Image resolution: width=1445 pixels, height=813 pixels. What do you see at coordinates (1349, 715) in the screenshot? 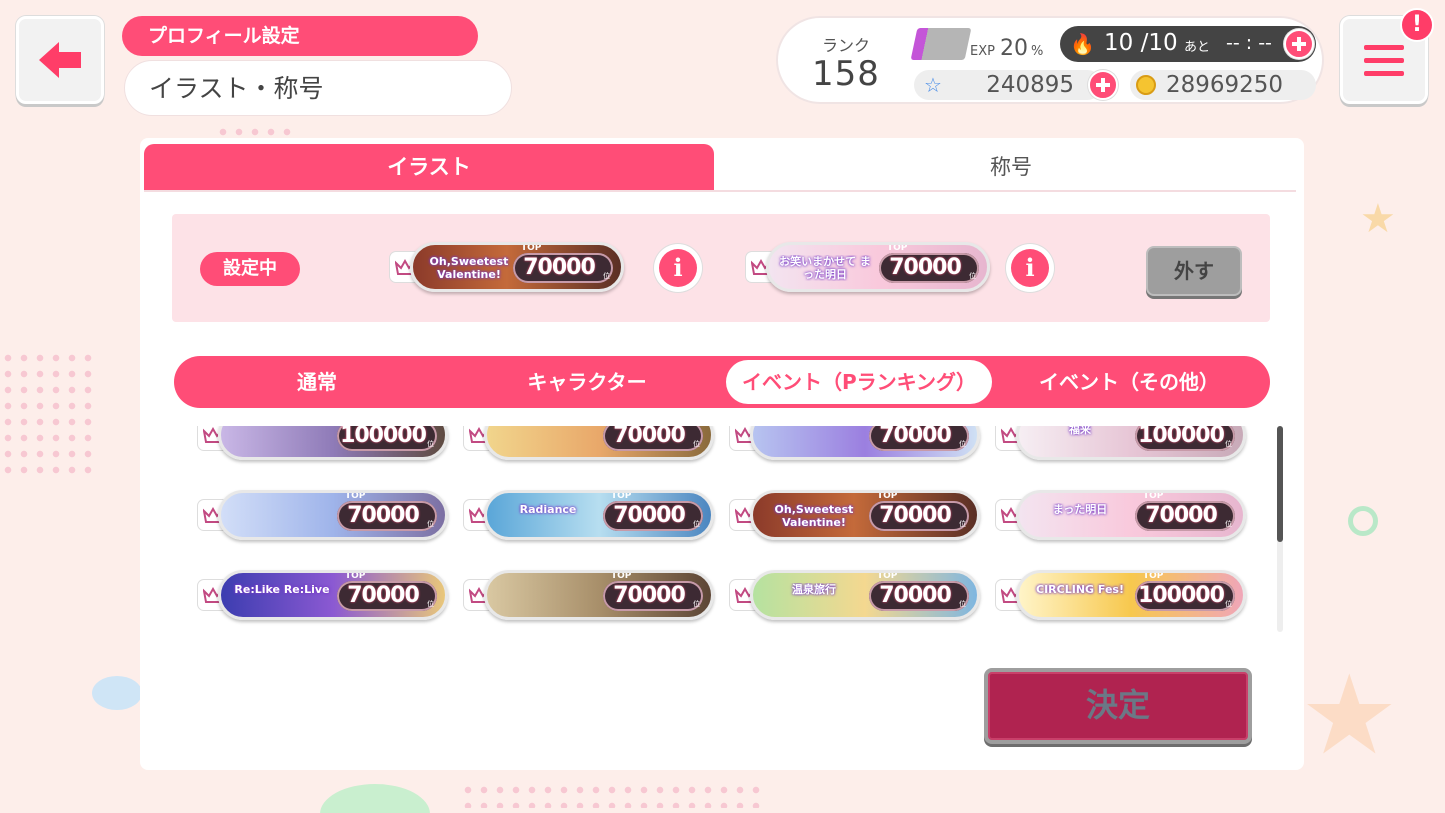
I see `bg-star-bottom-right: ★` at bounding box center [1349, 715].